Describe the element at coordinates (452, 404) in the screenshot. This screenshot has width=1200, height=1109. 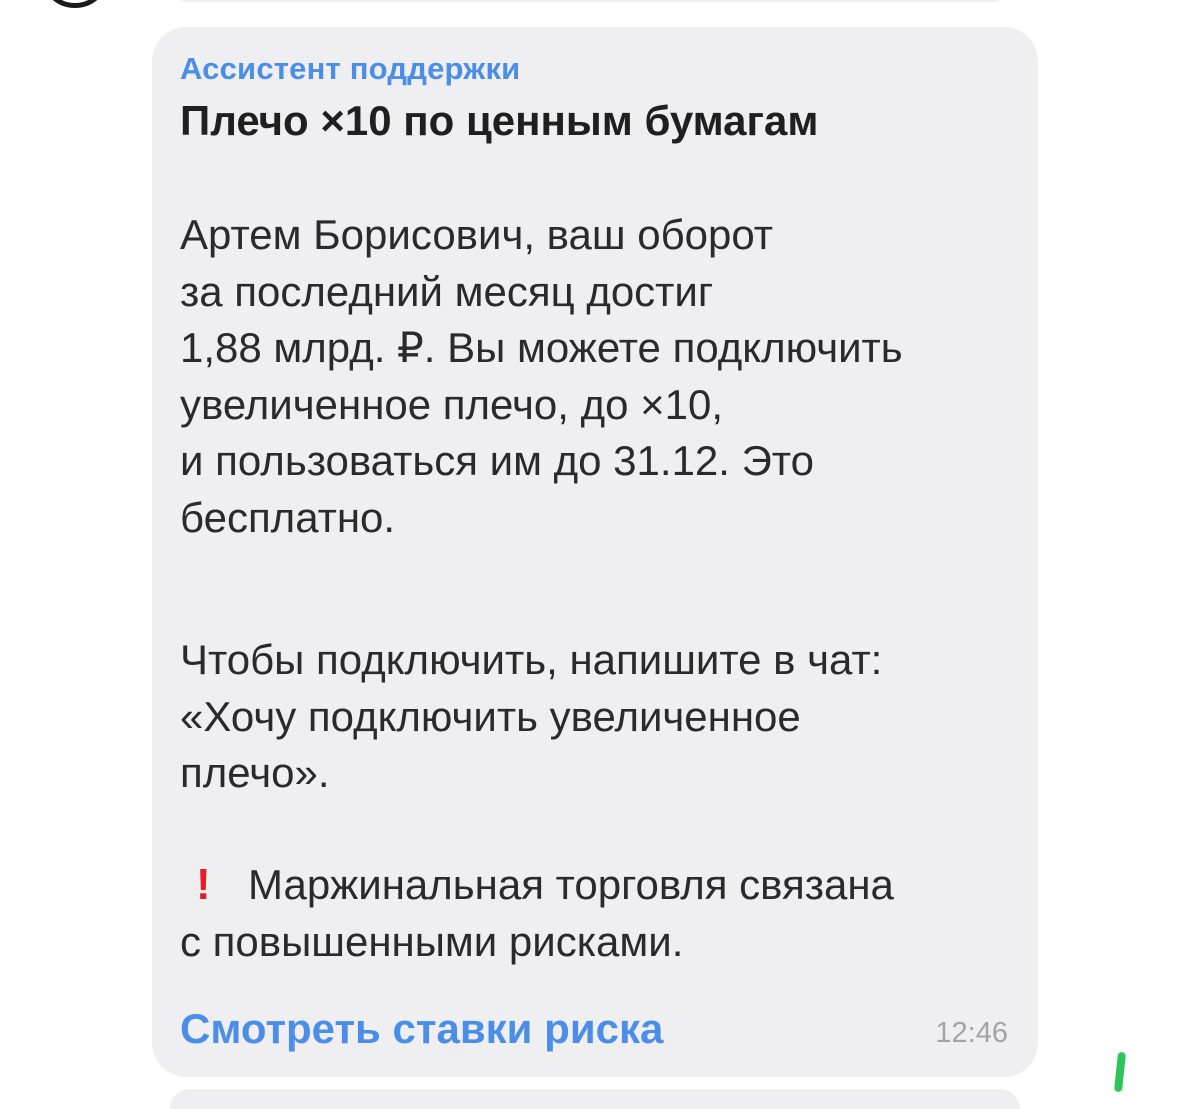
I see `text-line: увеличенное плечо, до ×10,` at that location.